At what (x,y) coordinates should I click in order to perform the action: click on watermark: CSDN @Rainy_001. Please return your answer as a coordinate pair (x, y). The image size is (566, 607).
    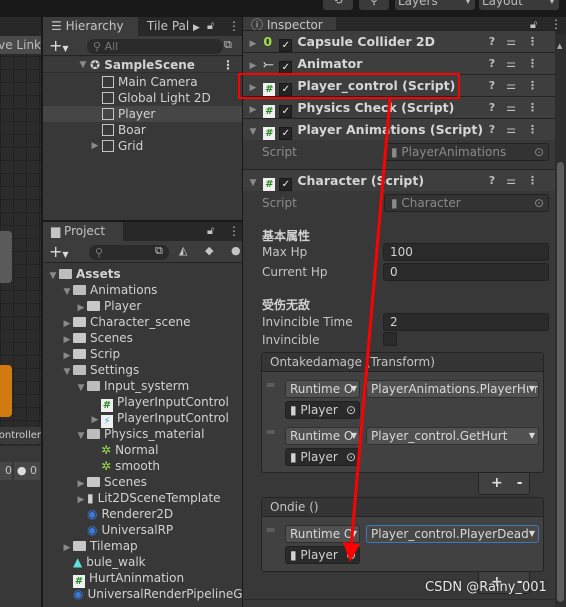
    Looking at the image, I should click on (486, 587).